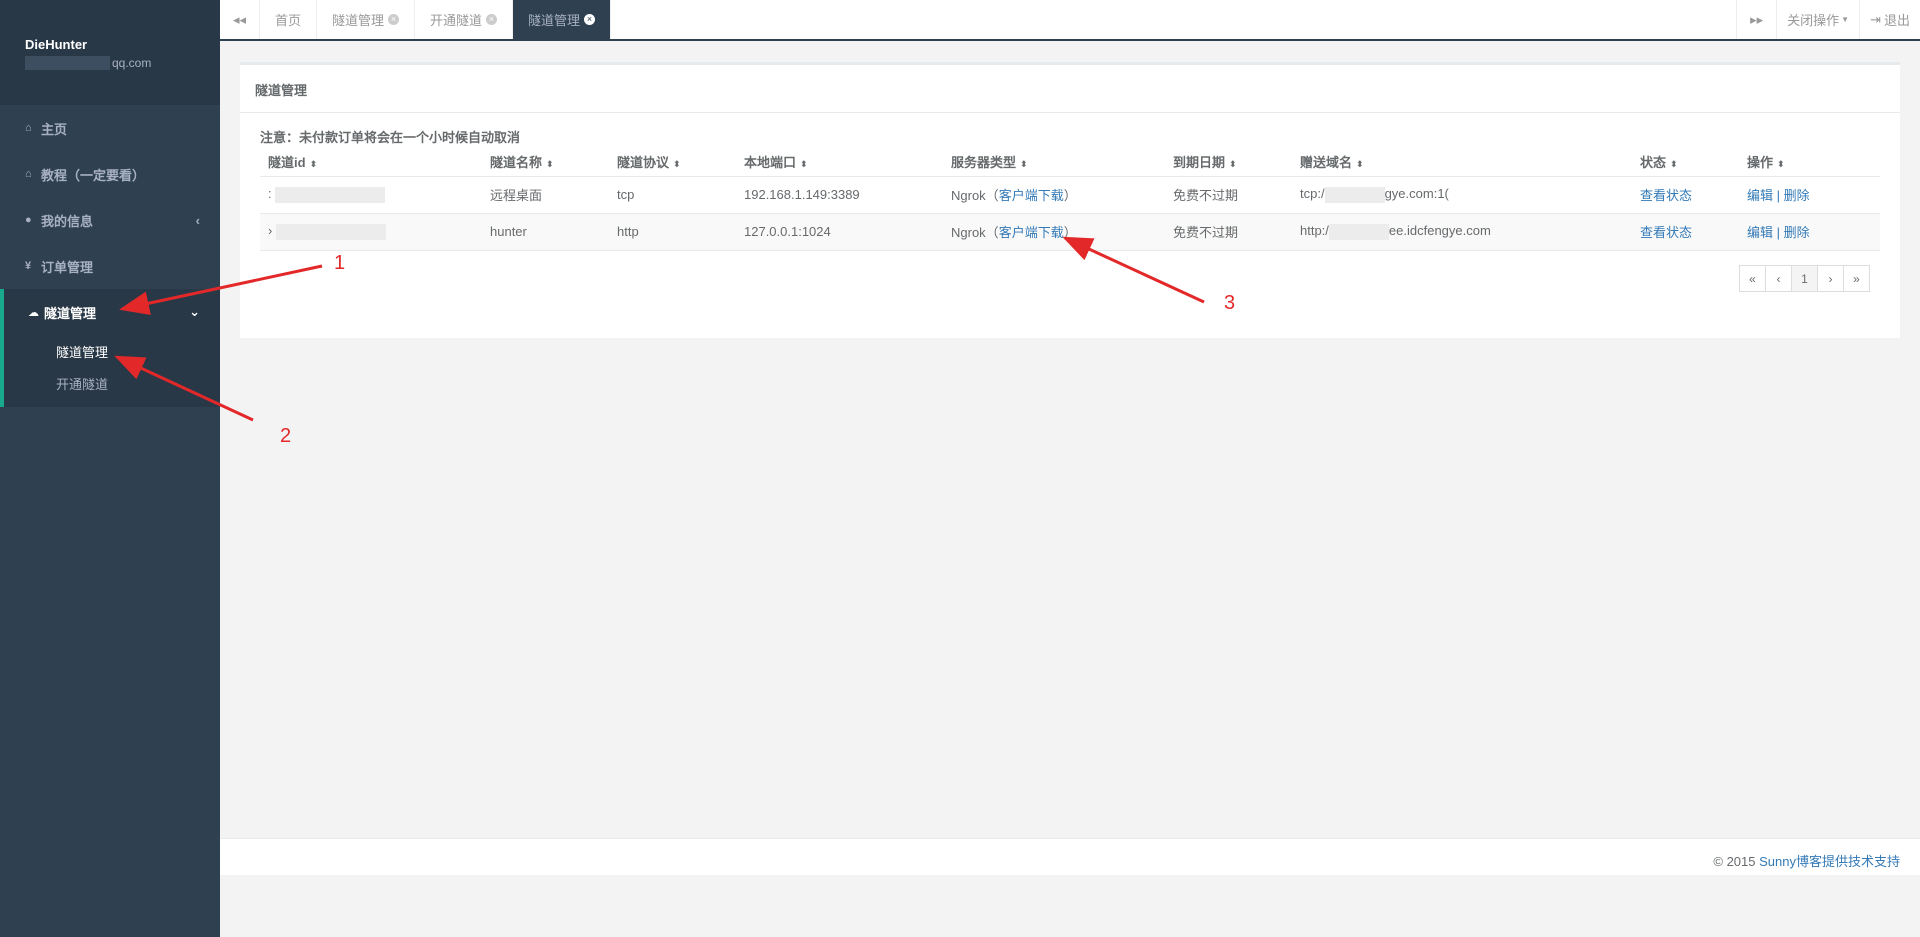  Describe the element at coordinates (340, 263) in the screenshot. I see `annotation-number-1: 1` at that location.